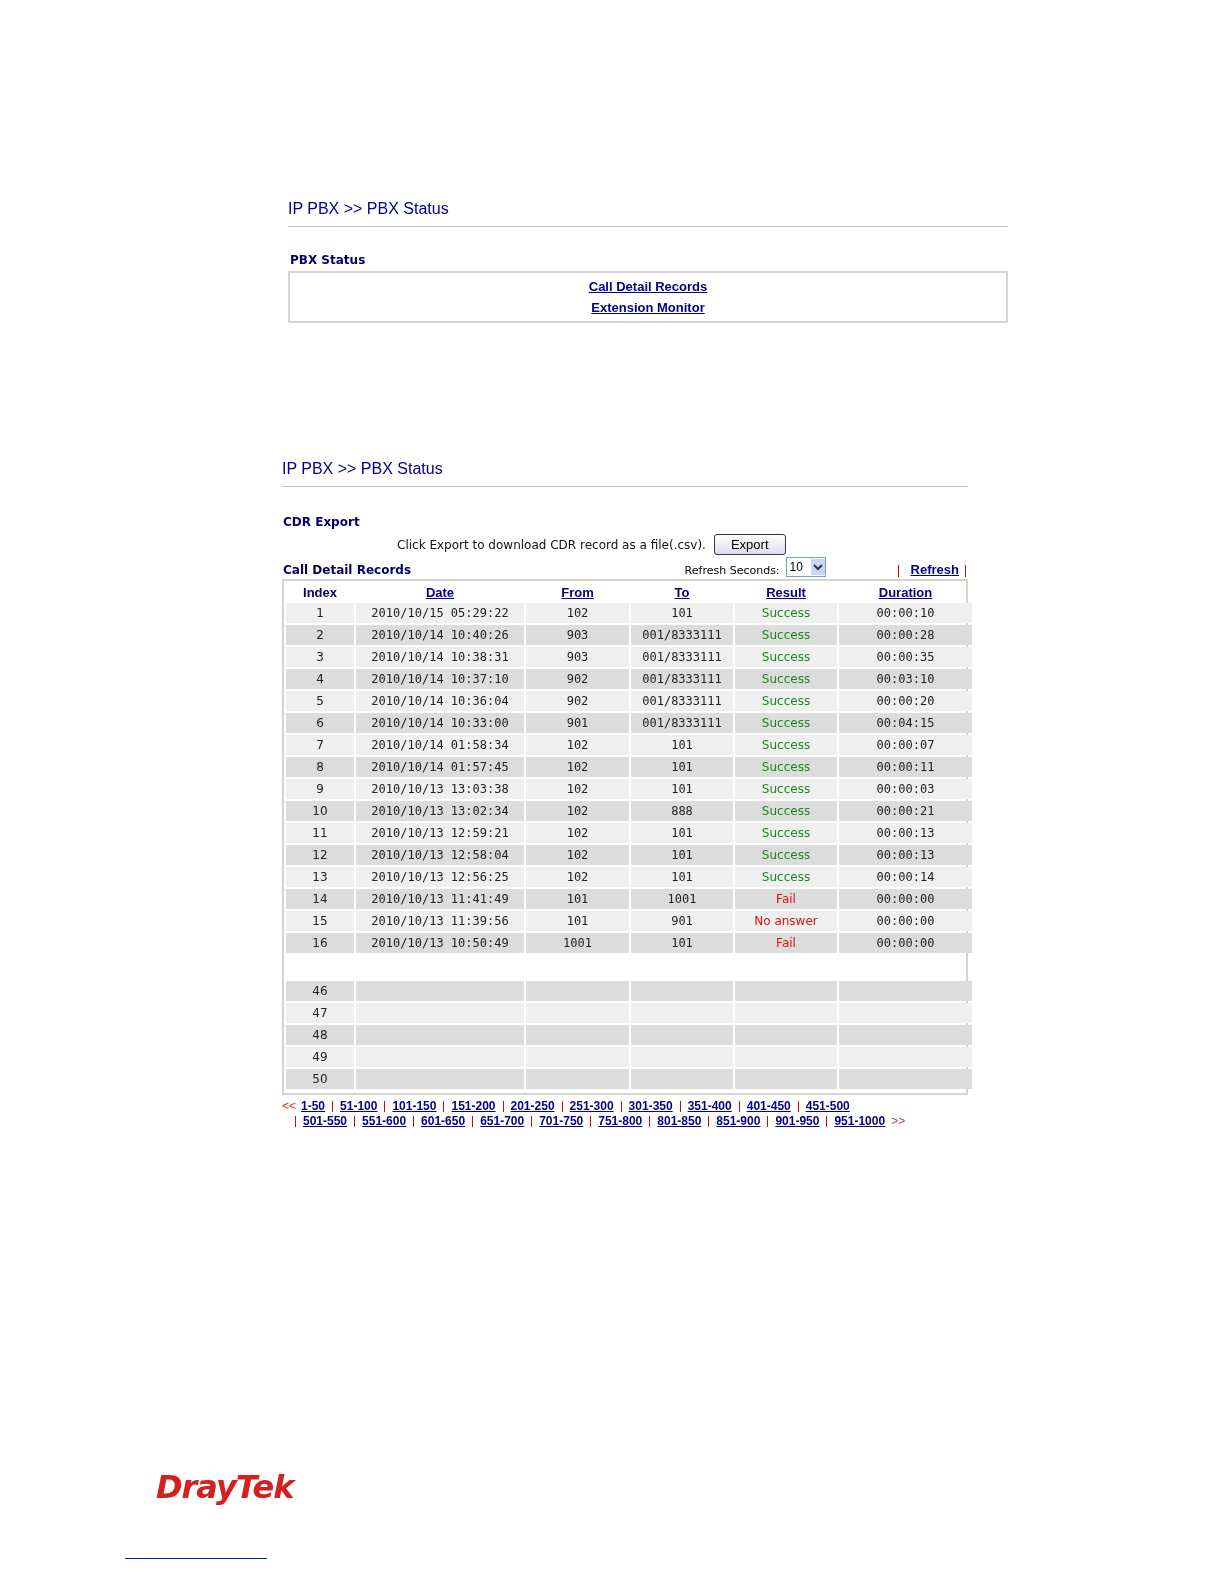 This screenshot has width=1224, height=1584. I want to click on page-link: 201-250, so click(532, 1106).